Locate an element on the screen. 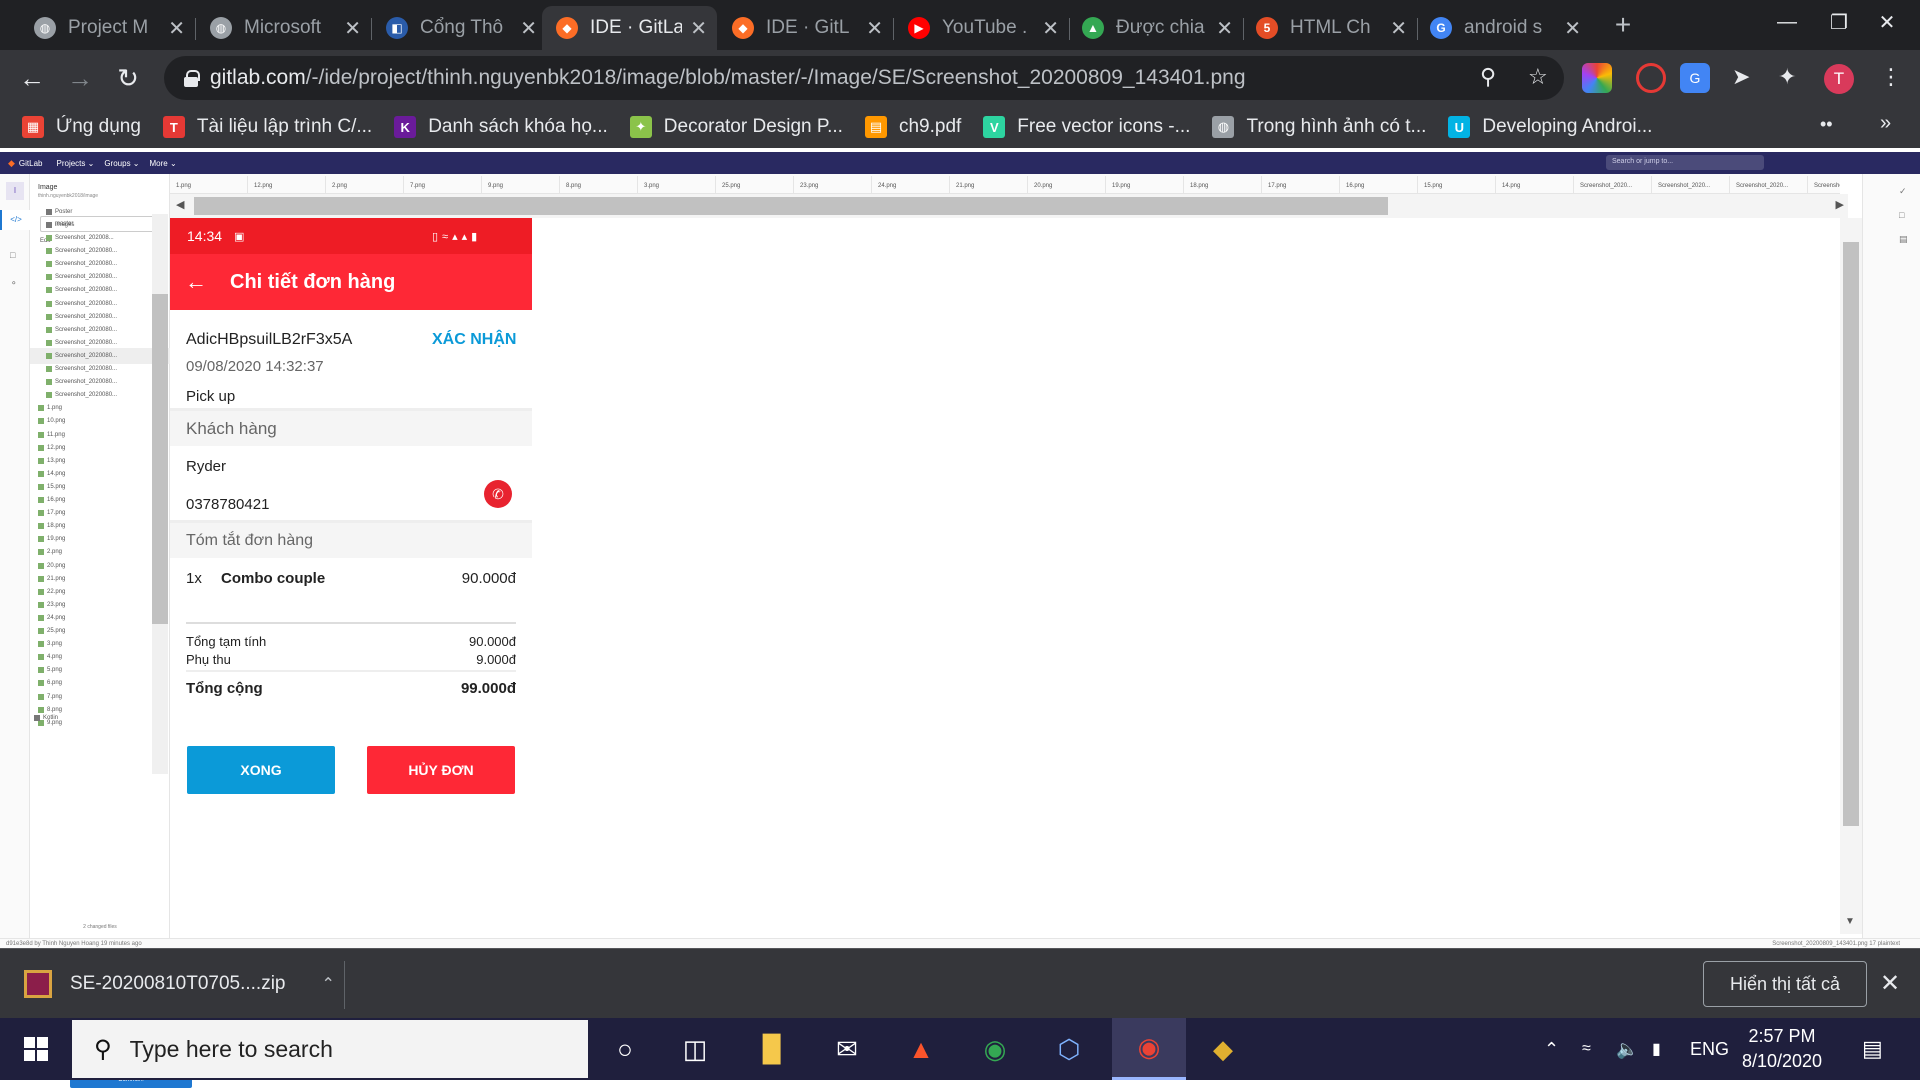 The width and height of the screenshot is (1920, 1088). editor-file-tab: 21.png is located at coordinates (989, 184).